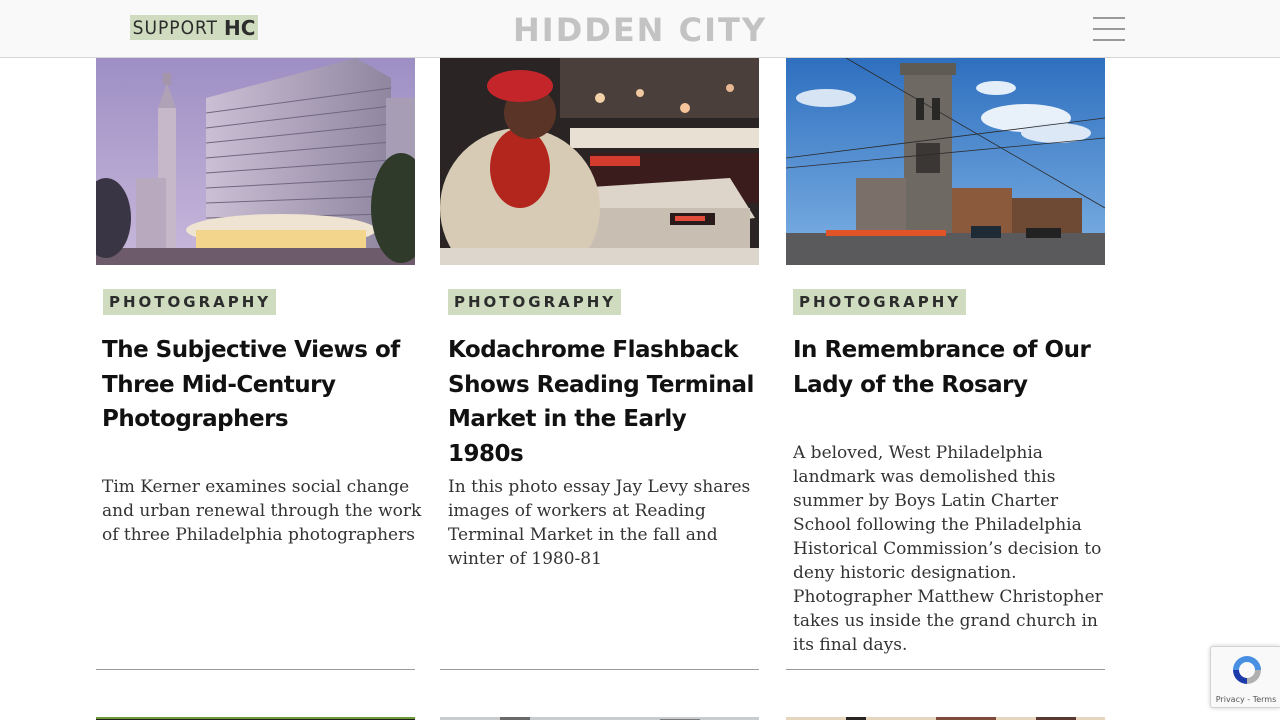 This screenshot has width=1280, height=720. Describe the element at coordinates (953, 350) in the screenshot. I see `article-title-line: In Remembrance of Our` at that location.